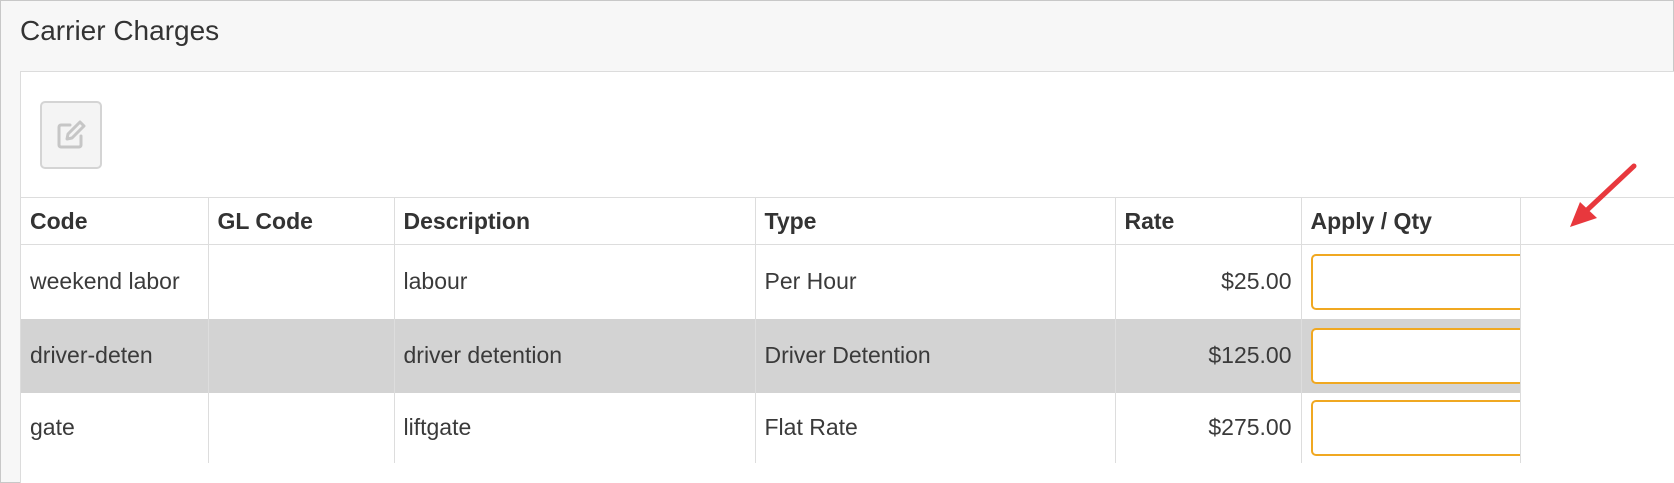 The image size is (1674, 483). I want to click on column-header-gl-code: GL Code, so click(301, 221).